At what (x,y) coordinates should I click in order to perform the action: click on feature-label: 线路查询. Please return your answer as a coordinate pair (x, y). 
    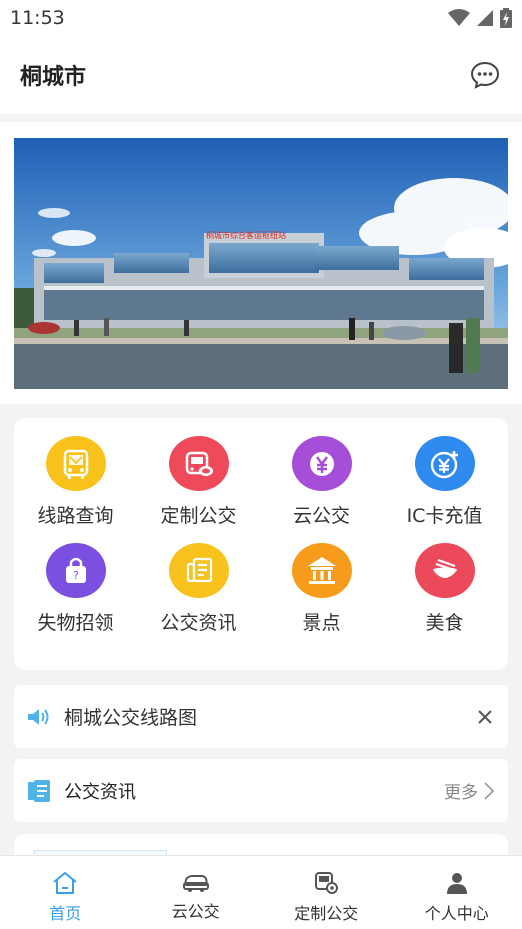
    Looking at the image, I should click on (75, 516).